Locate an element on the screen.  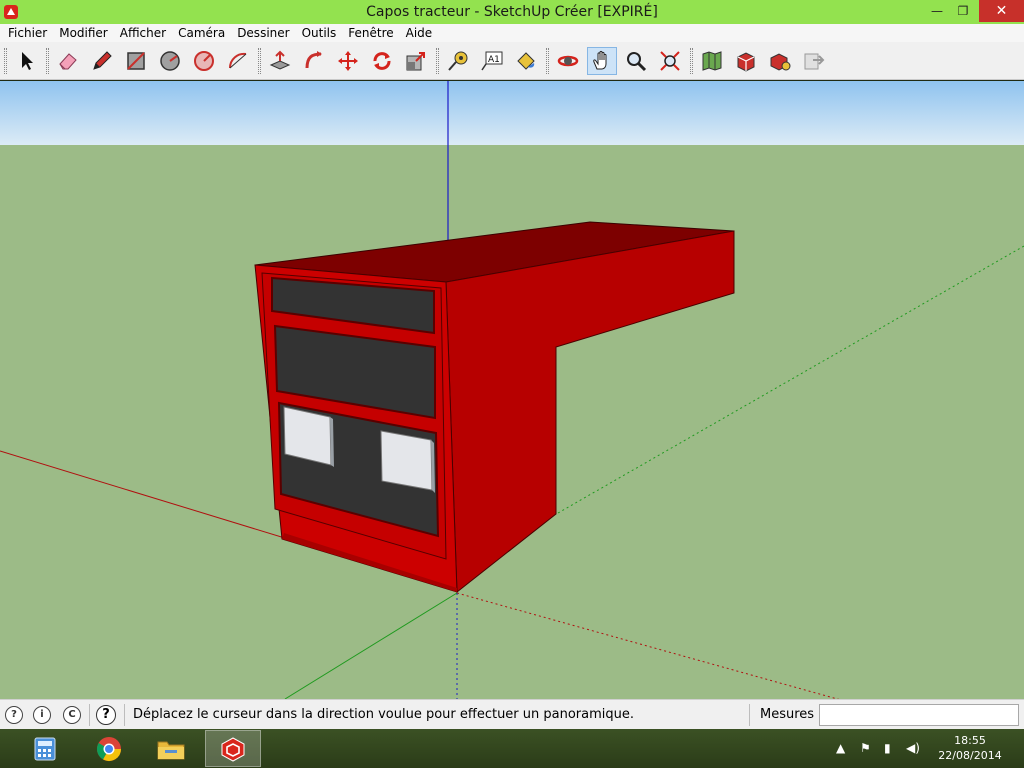
add-location-icon is located at coordinates (712, 61).